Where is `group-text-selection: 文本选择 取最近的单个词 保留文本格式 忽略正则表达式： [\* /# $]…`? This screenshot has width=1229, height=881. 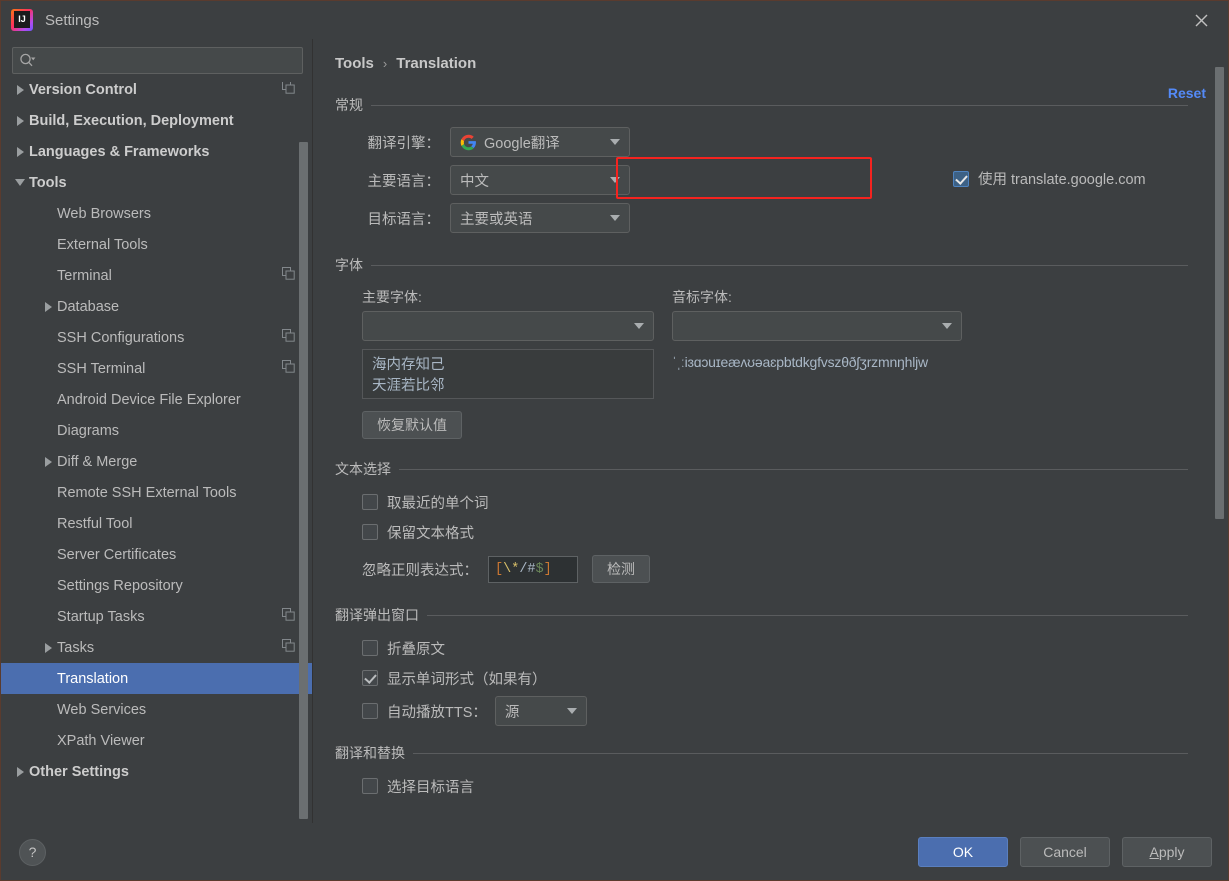
group-text-selection: 文本选择 取最近的单个词 保留文本格式 忽略正则表达式： [\* /# $]… is located at coordinates (761, 521).